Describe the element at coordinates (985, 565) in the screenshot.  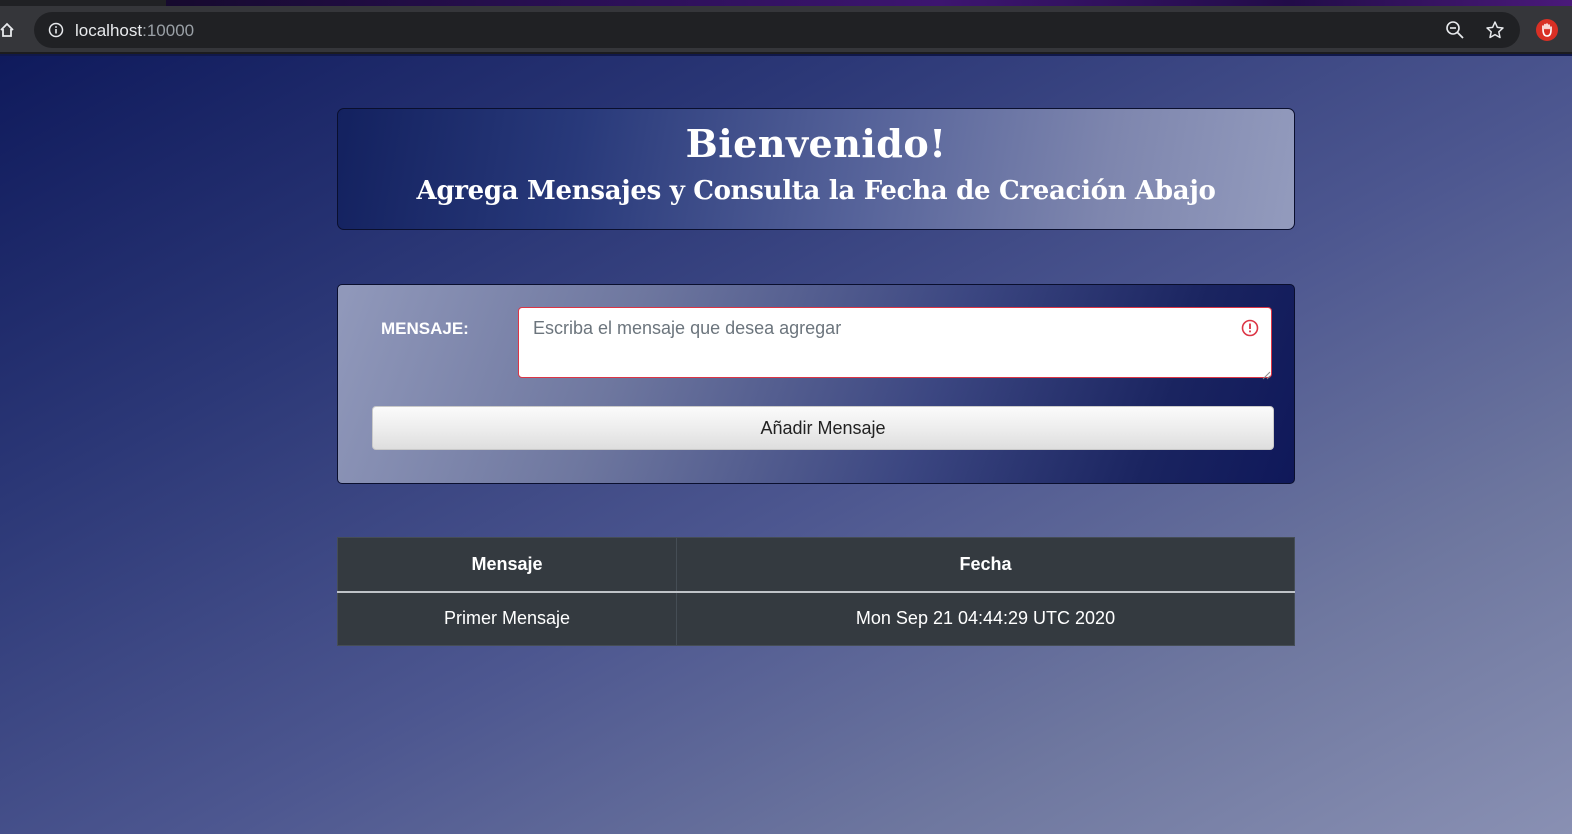
I see `column-header-fecha: Fecha` at that location.